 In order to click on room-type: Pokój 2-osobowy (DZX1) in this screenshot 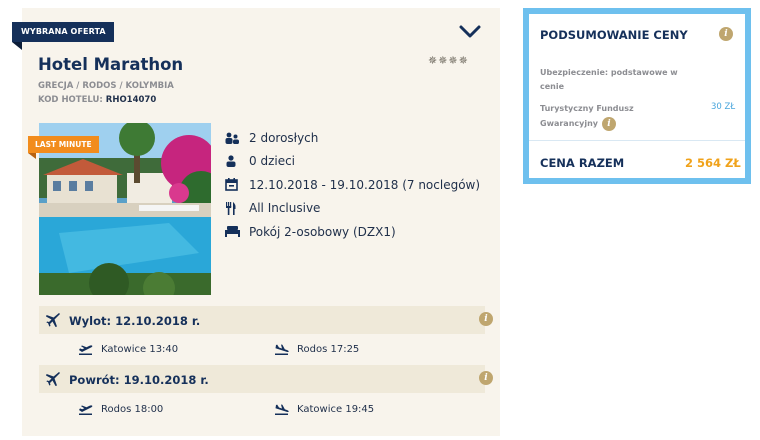, I will do `click(322, 231)`.